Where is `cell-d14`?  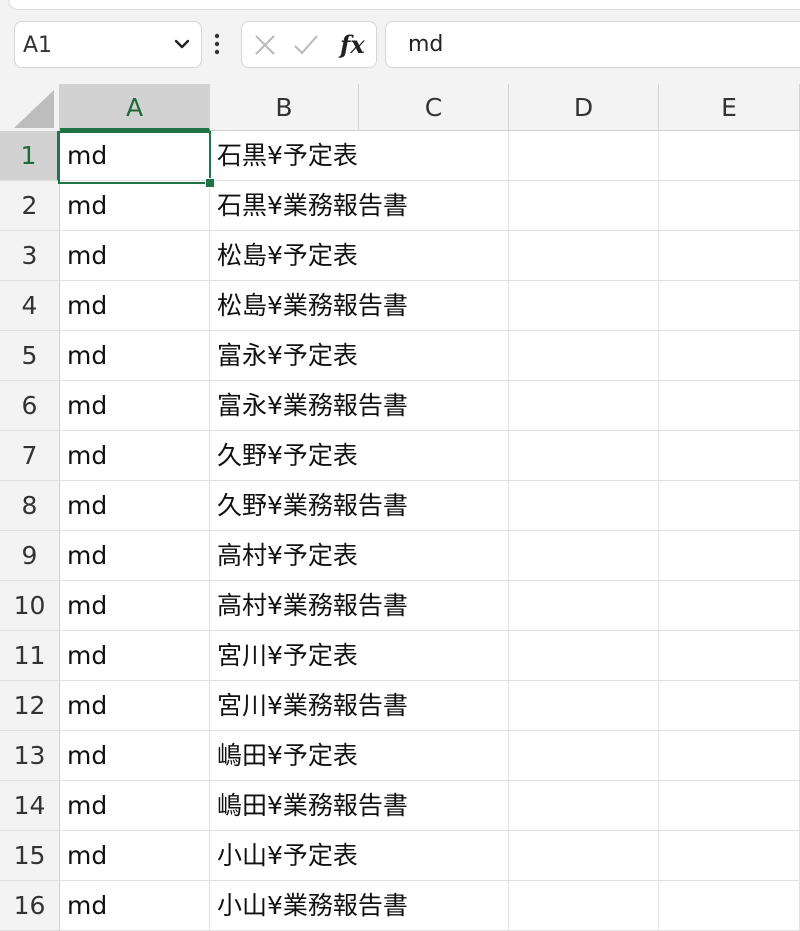 cell-d14 is located at coordinates (584, 806).